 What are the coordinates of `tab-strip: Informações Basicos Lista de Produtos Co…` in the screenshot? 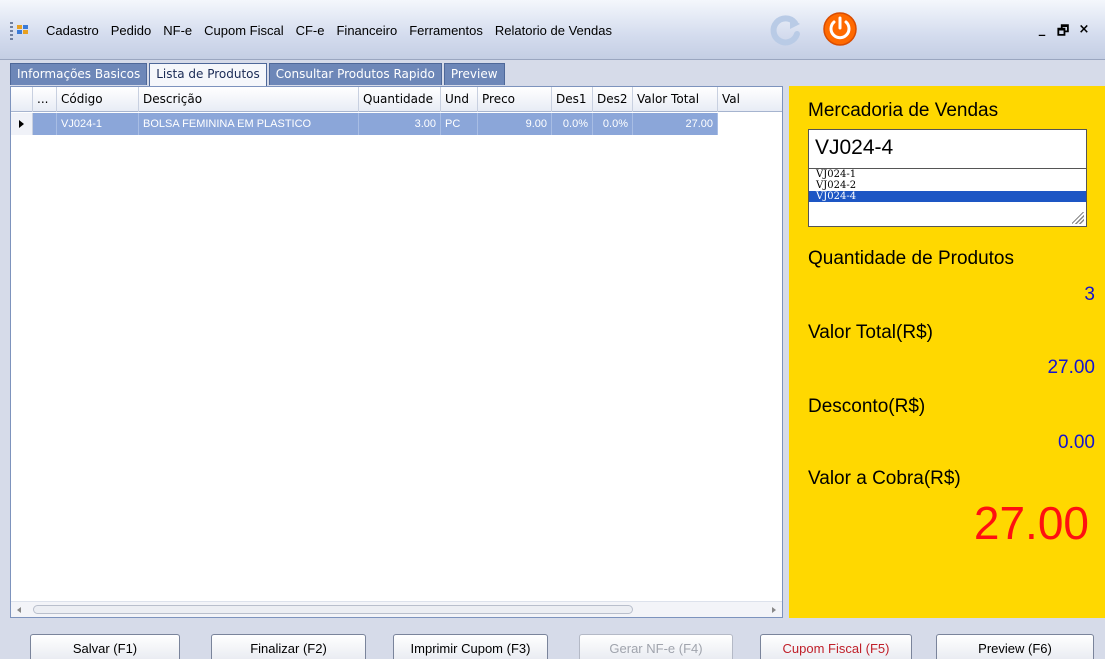 It's located at (258, 74).